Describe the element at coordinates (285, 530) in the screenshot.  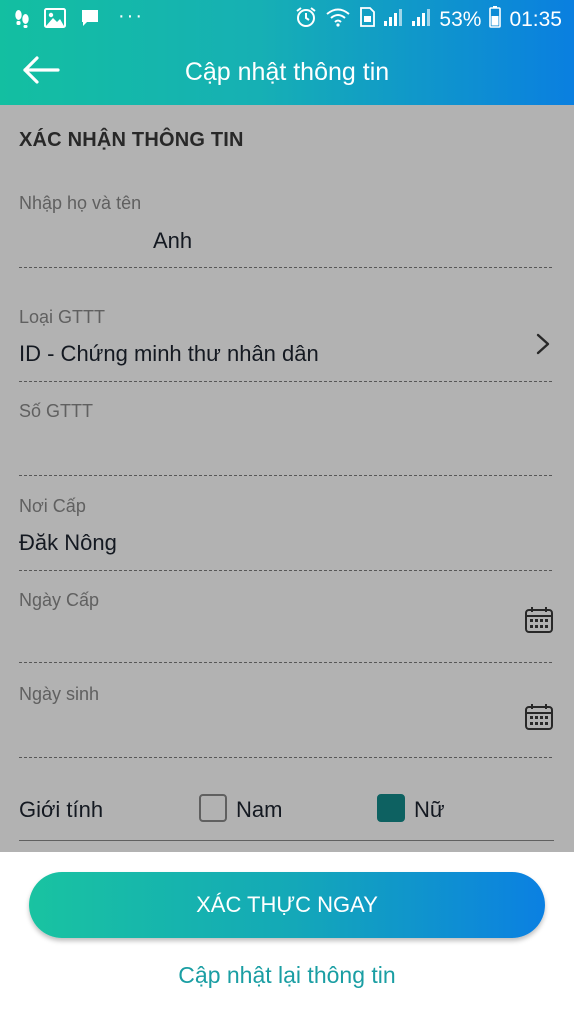
I see `issue-place-field: Nơi Cấp Đăk Nông` at that location.